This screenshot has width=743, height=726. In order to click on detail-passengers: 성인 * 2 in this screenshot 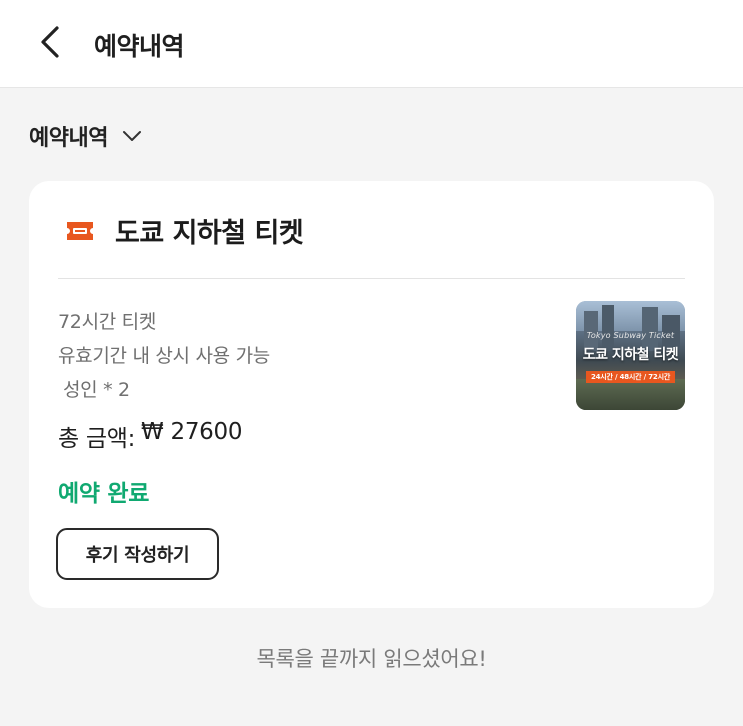, I will do `click(96, 390)`.